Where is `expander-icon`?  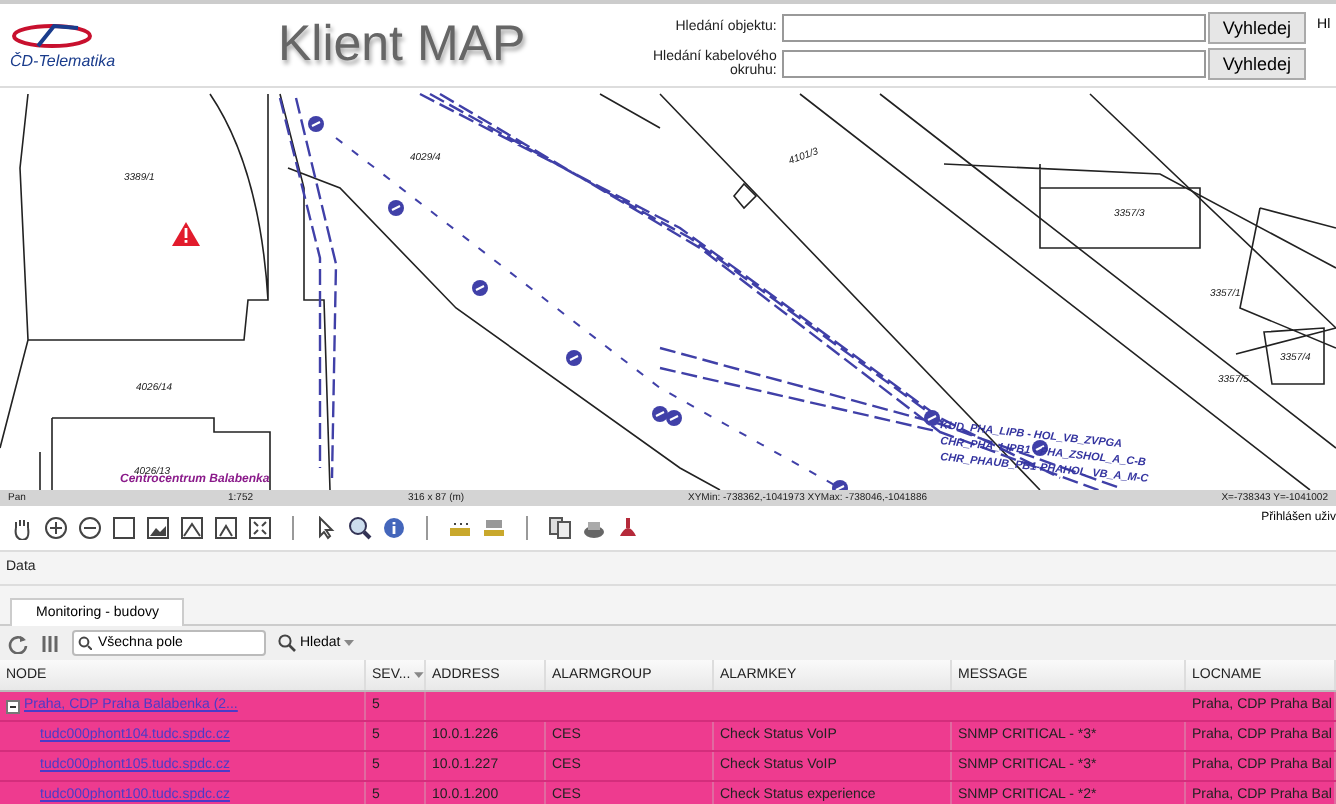
expander-icon is located at coordinates (13, 706).